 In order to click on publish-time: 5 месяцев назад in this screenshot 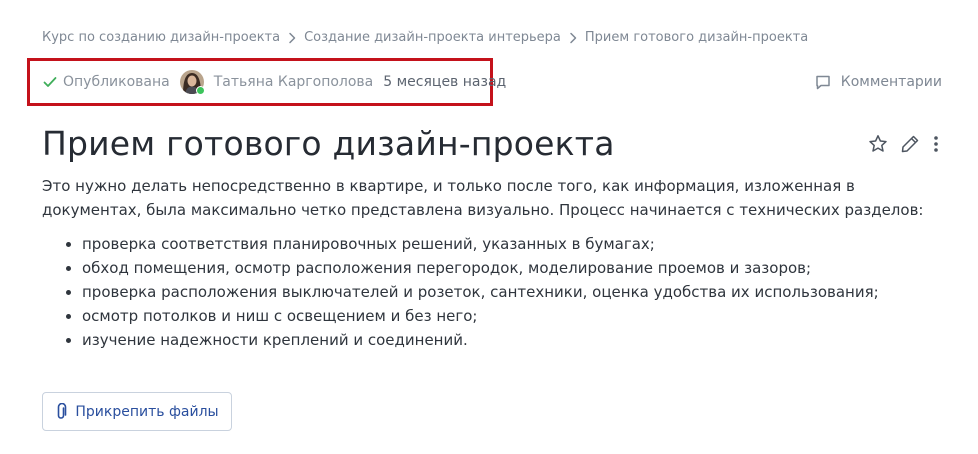, I will do `click(445, 82)`.